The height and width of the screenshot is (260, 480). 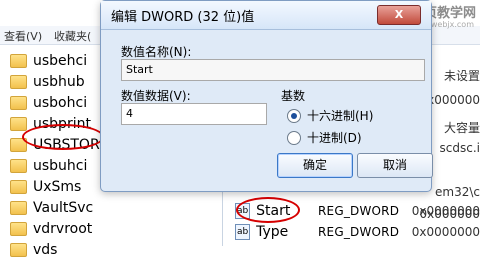 What do you see at coordinates (293, 96) in the screenshot?
I see `base-group-label: 基数` at bounding box center [293, 96].